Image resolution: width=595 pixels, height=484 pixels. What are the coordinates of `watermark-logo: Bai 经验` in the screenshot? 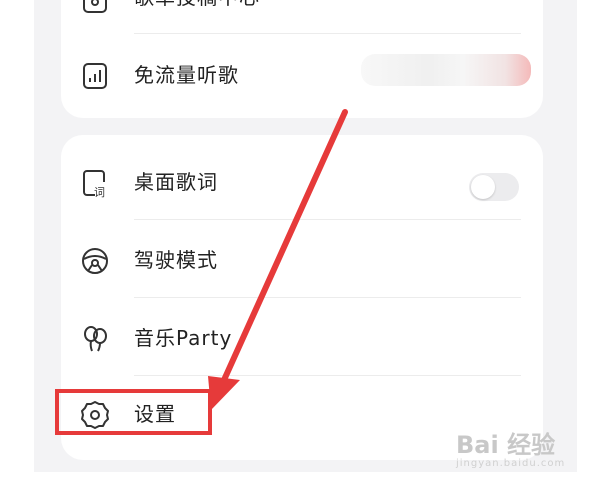 It's located at (506, 445).